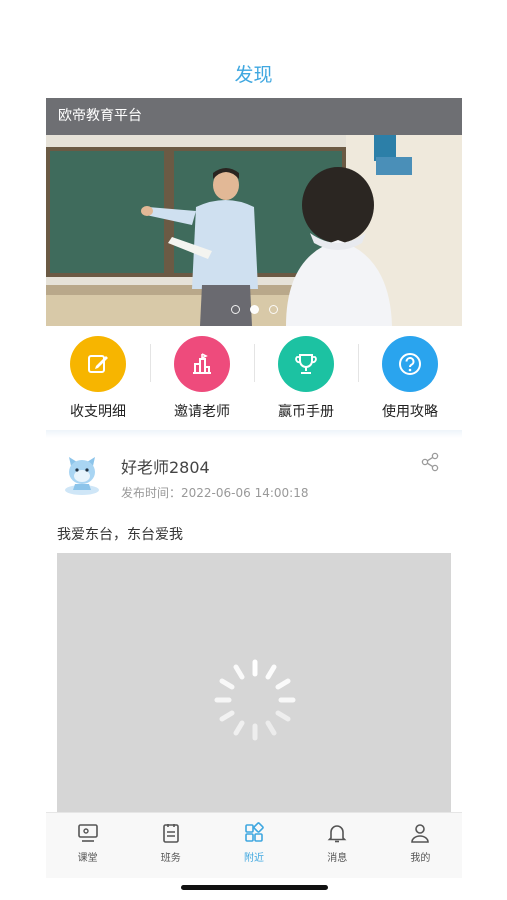 This screenshot has height=900, width=507. Describe the element at coordinates (254, 116) in the screenshot. I see `banner-caption: 欧帝教育平台` at that location.